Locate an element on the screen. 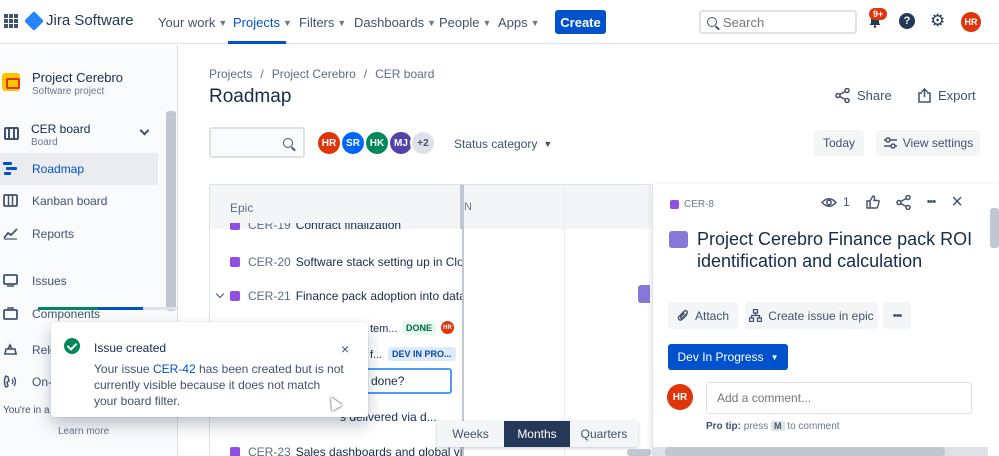  page-title: Roadmap is located at coordinates (250, 96).